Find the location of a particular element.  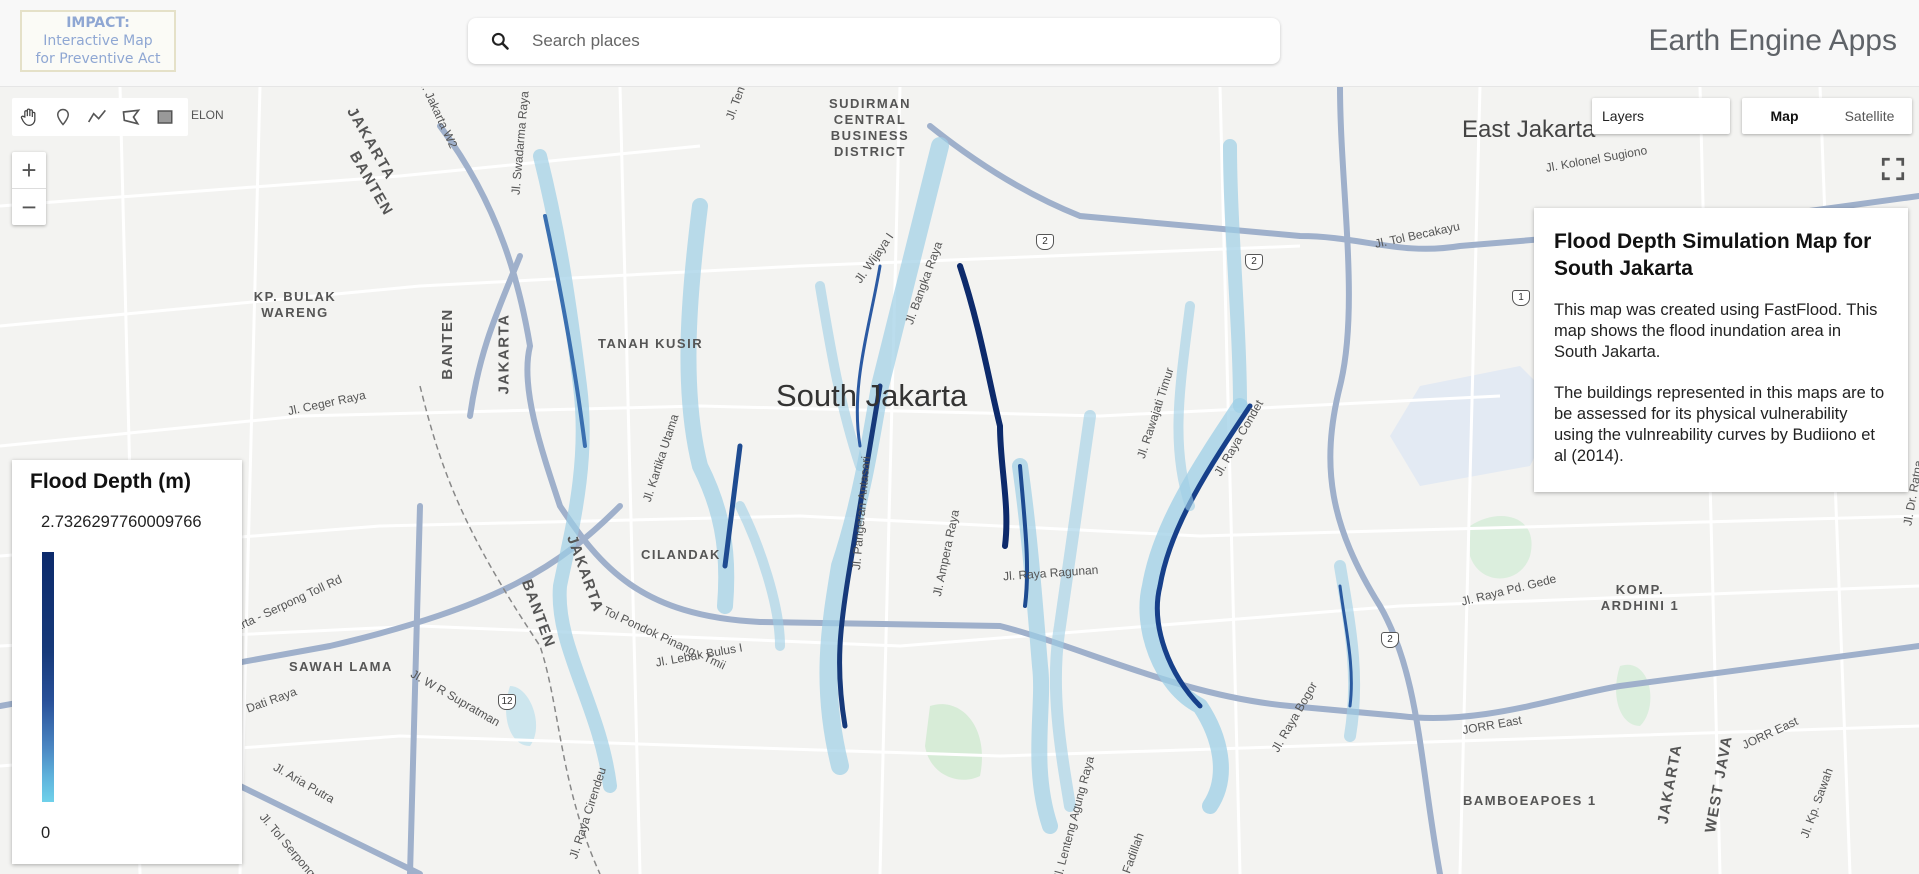

route-shield-2c: 2 is located at coordinates (1390, 640).